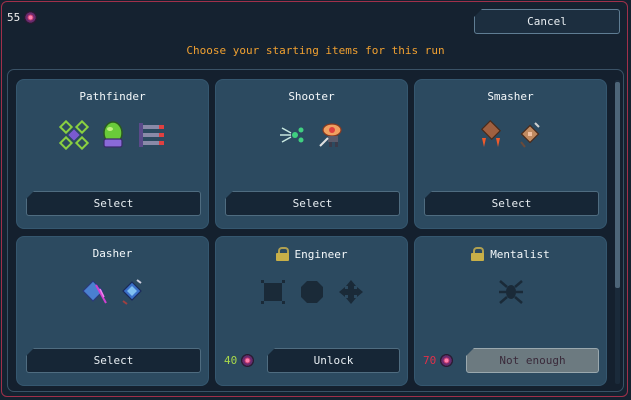 The image size is (631, 400). I want to click on cost-amount: 70, so click(430, 360).